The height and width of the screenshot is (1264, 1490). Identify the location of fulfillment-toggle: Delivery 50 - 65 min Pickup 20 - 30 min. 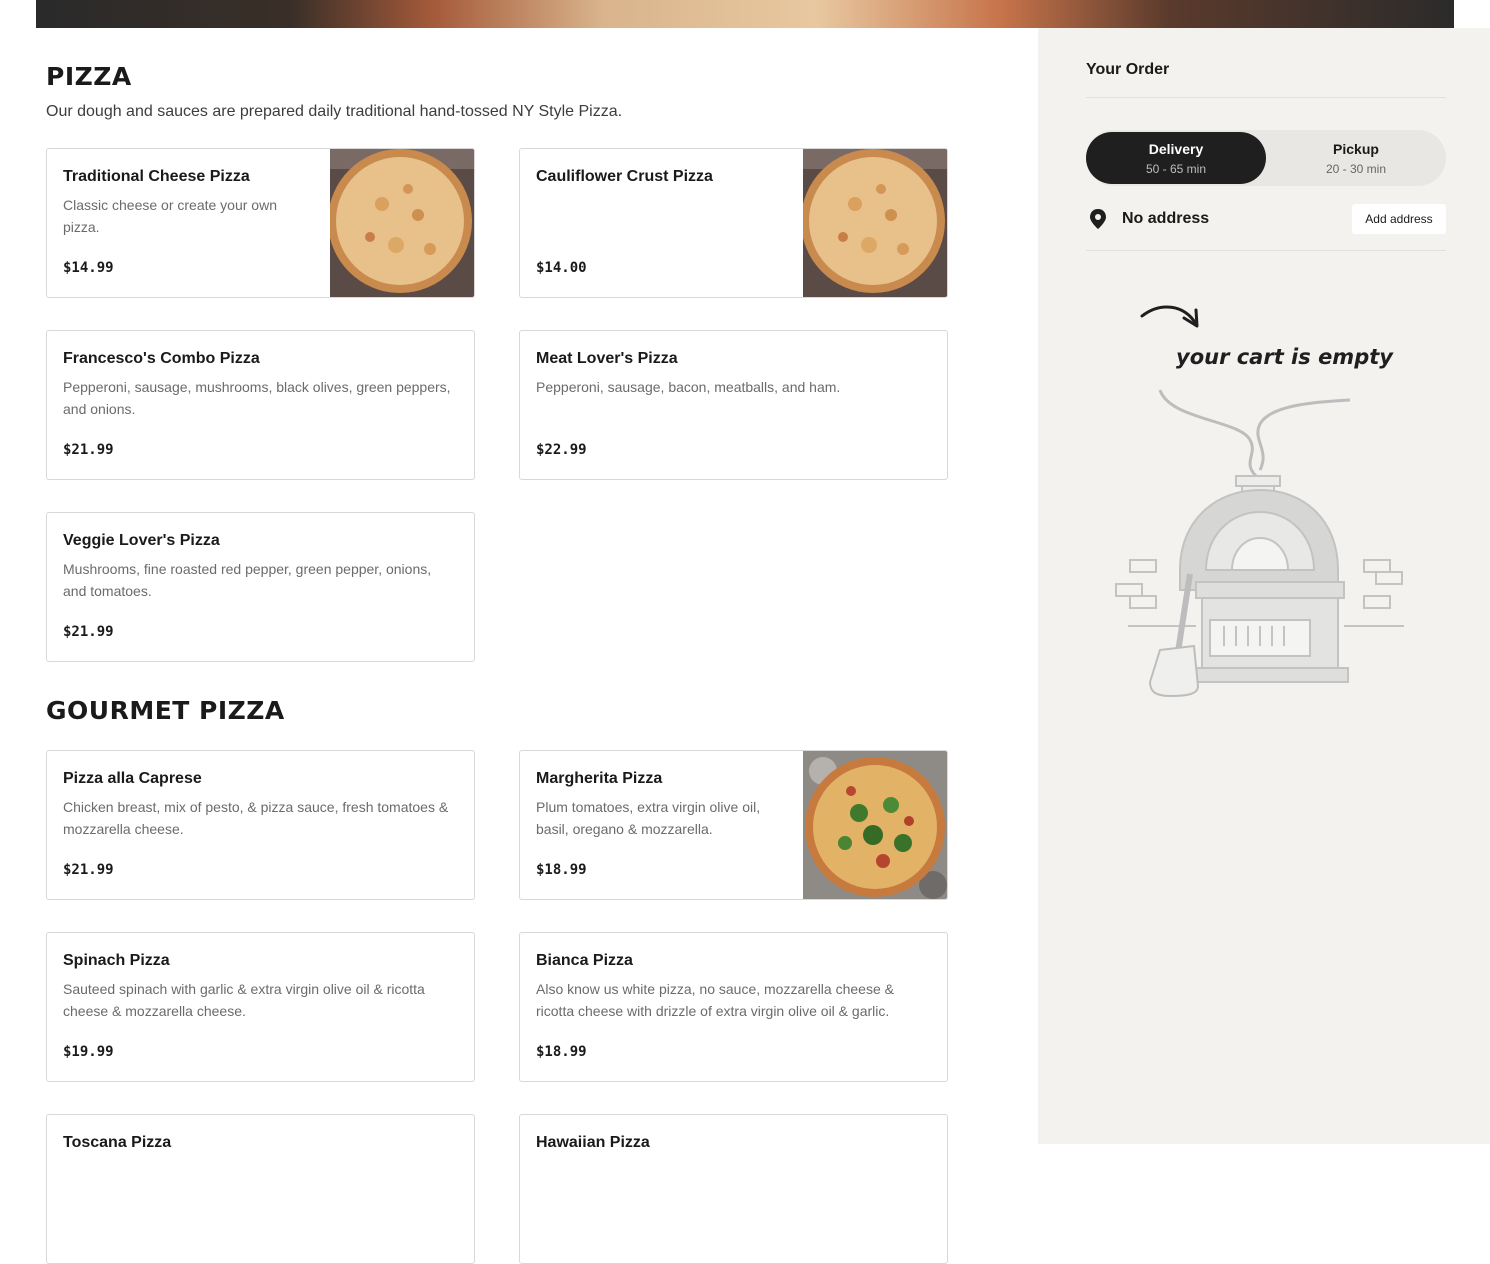
(1266, 158).